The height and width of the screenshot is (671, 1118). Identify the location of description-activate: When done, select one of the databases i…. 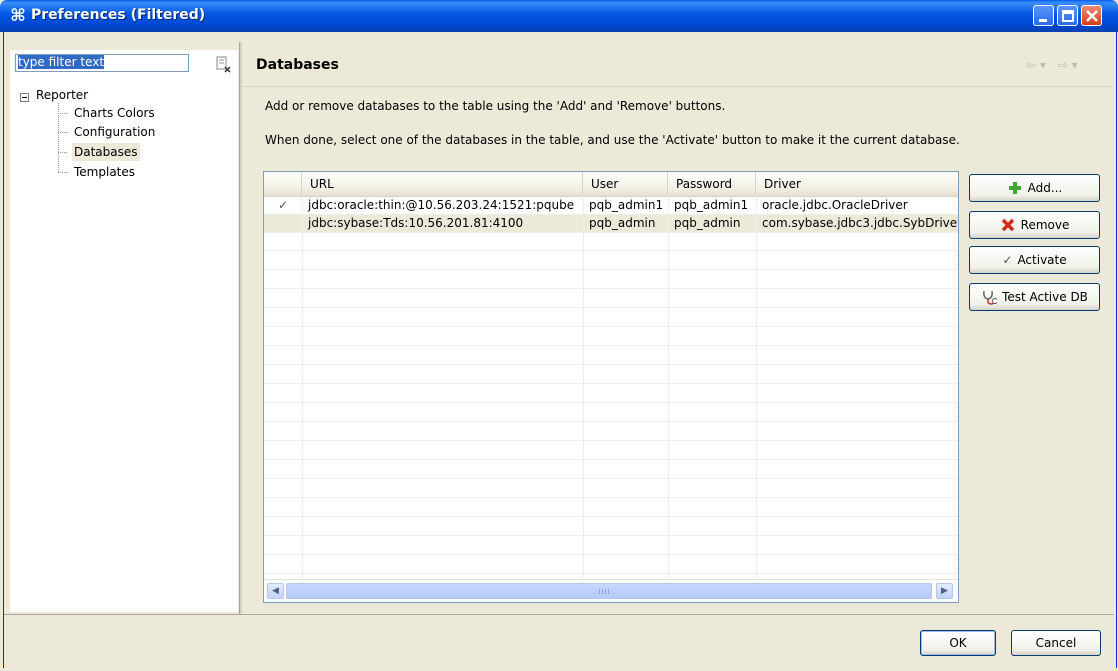
(612, 140).